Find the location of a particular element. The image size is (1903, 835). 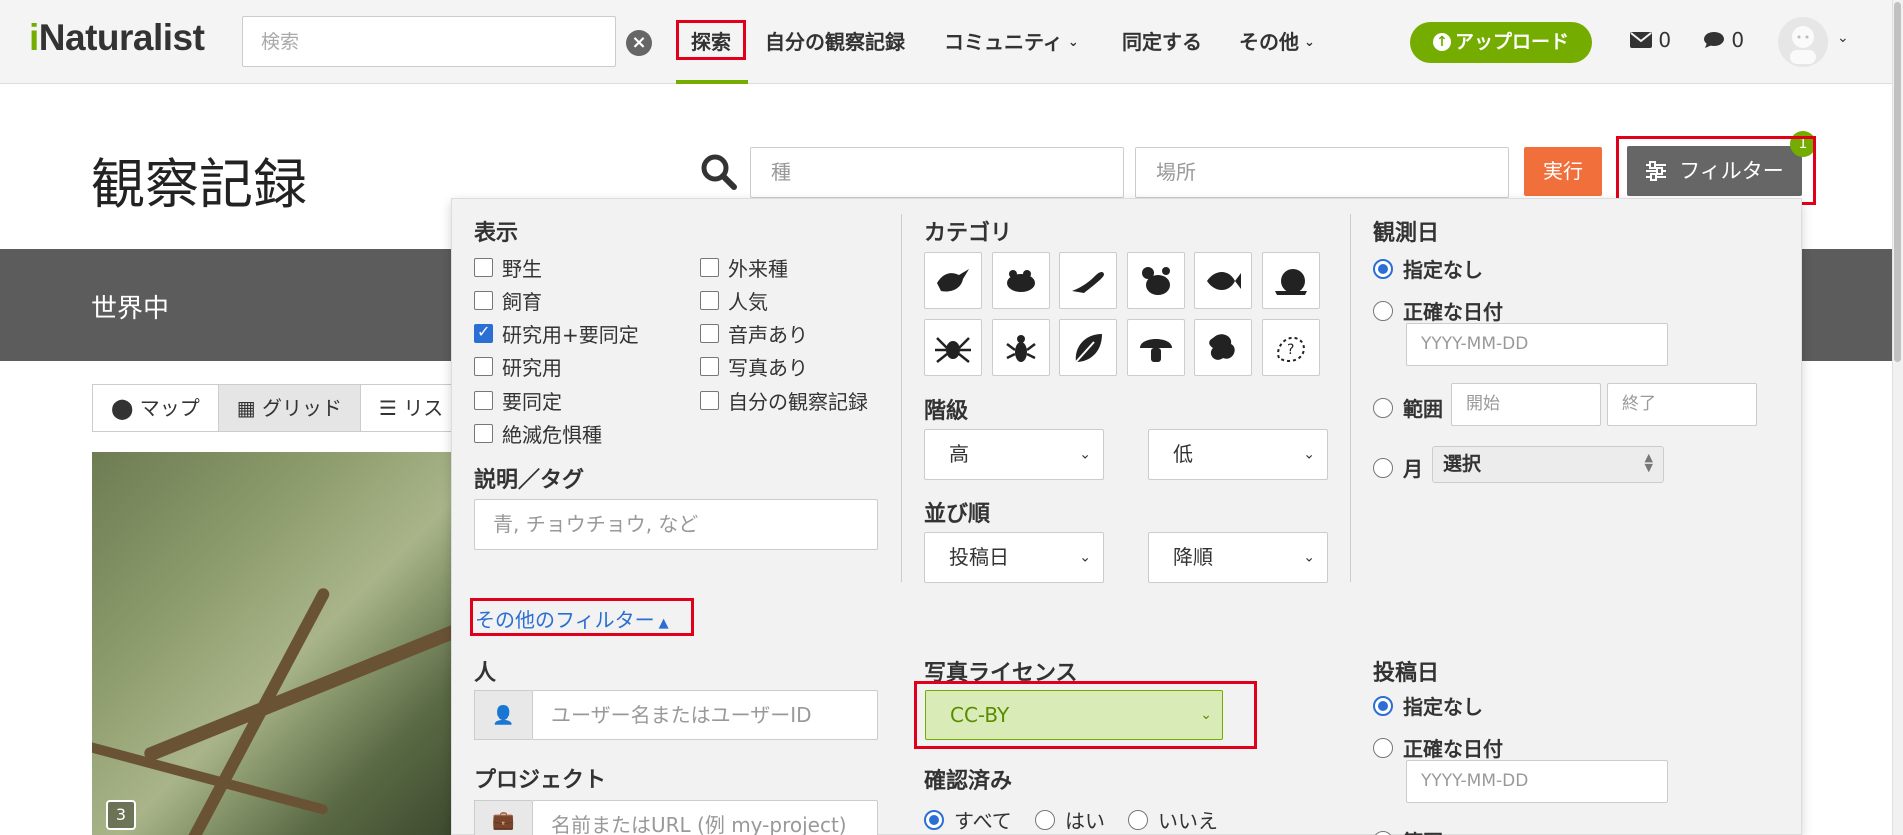

created-any-radio: 指定なし is located at coordinates (1428, 705).